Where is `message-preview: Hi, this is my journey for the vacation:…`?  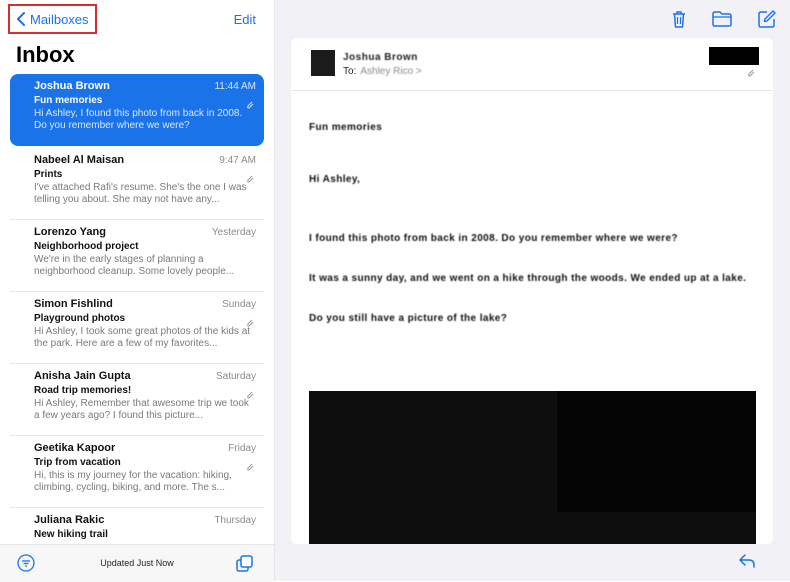 message-preview: Hi, this is my journey for the vacation:… is located at coordinates (133, 481).